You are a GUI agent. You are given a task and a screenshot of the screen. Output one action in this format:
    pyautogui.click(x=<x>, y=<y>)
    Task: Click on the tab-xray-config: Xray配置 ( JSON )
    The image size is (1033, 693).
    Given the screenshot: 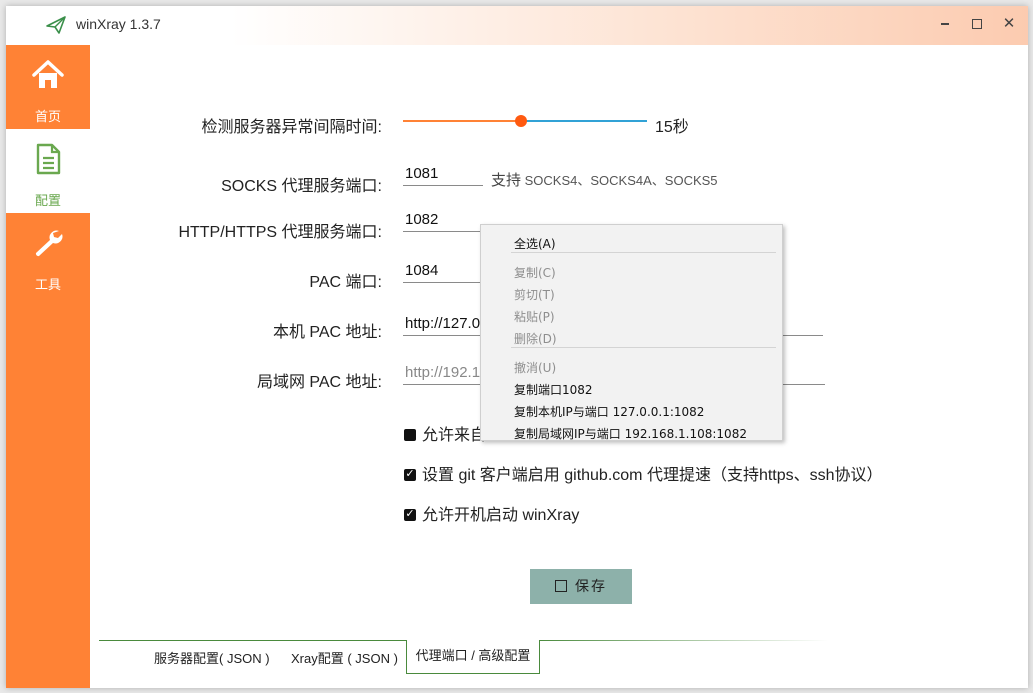 What is the action you would take?
    pyautogui.click(x=344, y=657)
    